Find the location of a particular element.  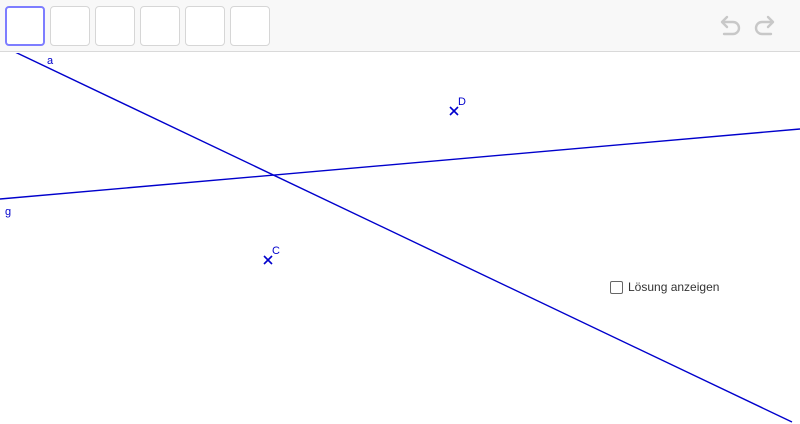

redo-icon is located at coordinates (764, 25).